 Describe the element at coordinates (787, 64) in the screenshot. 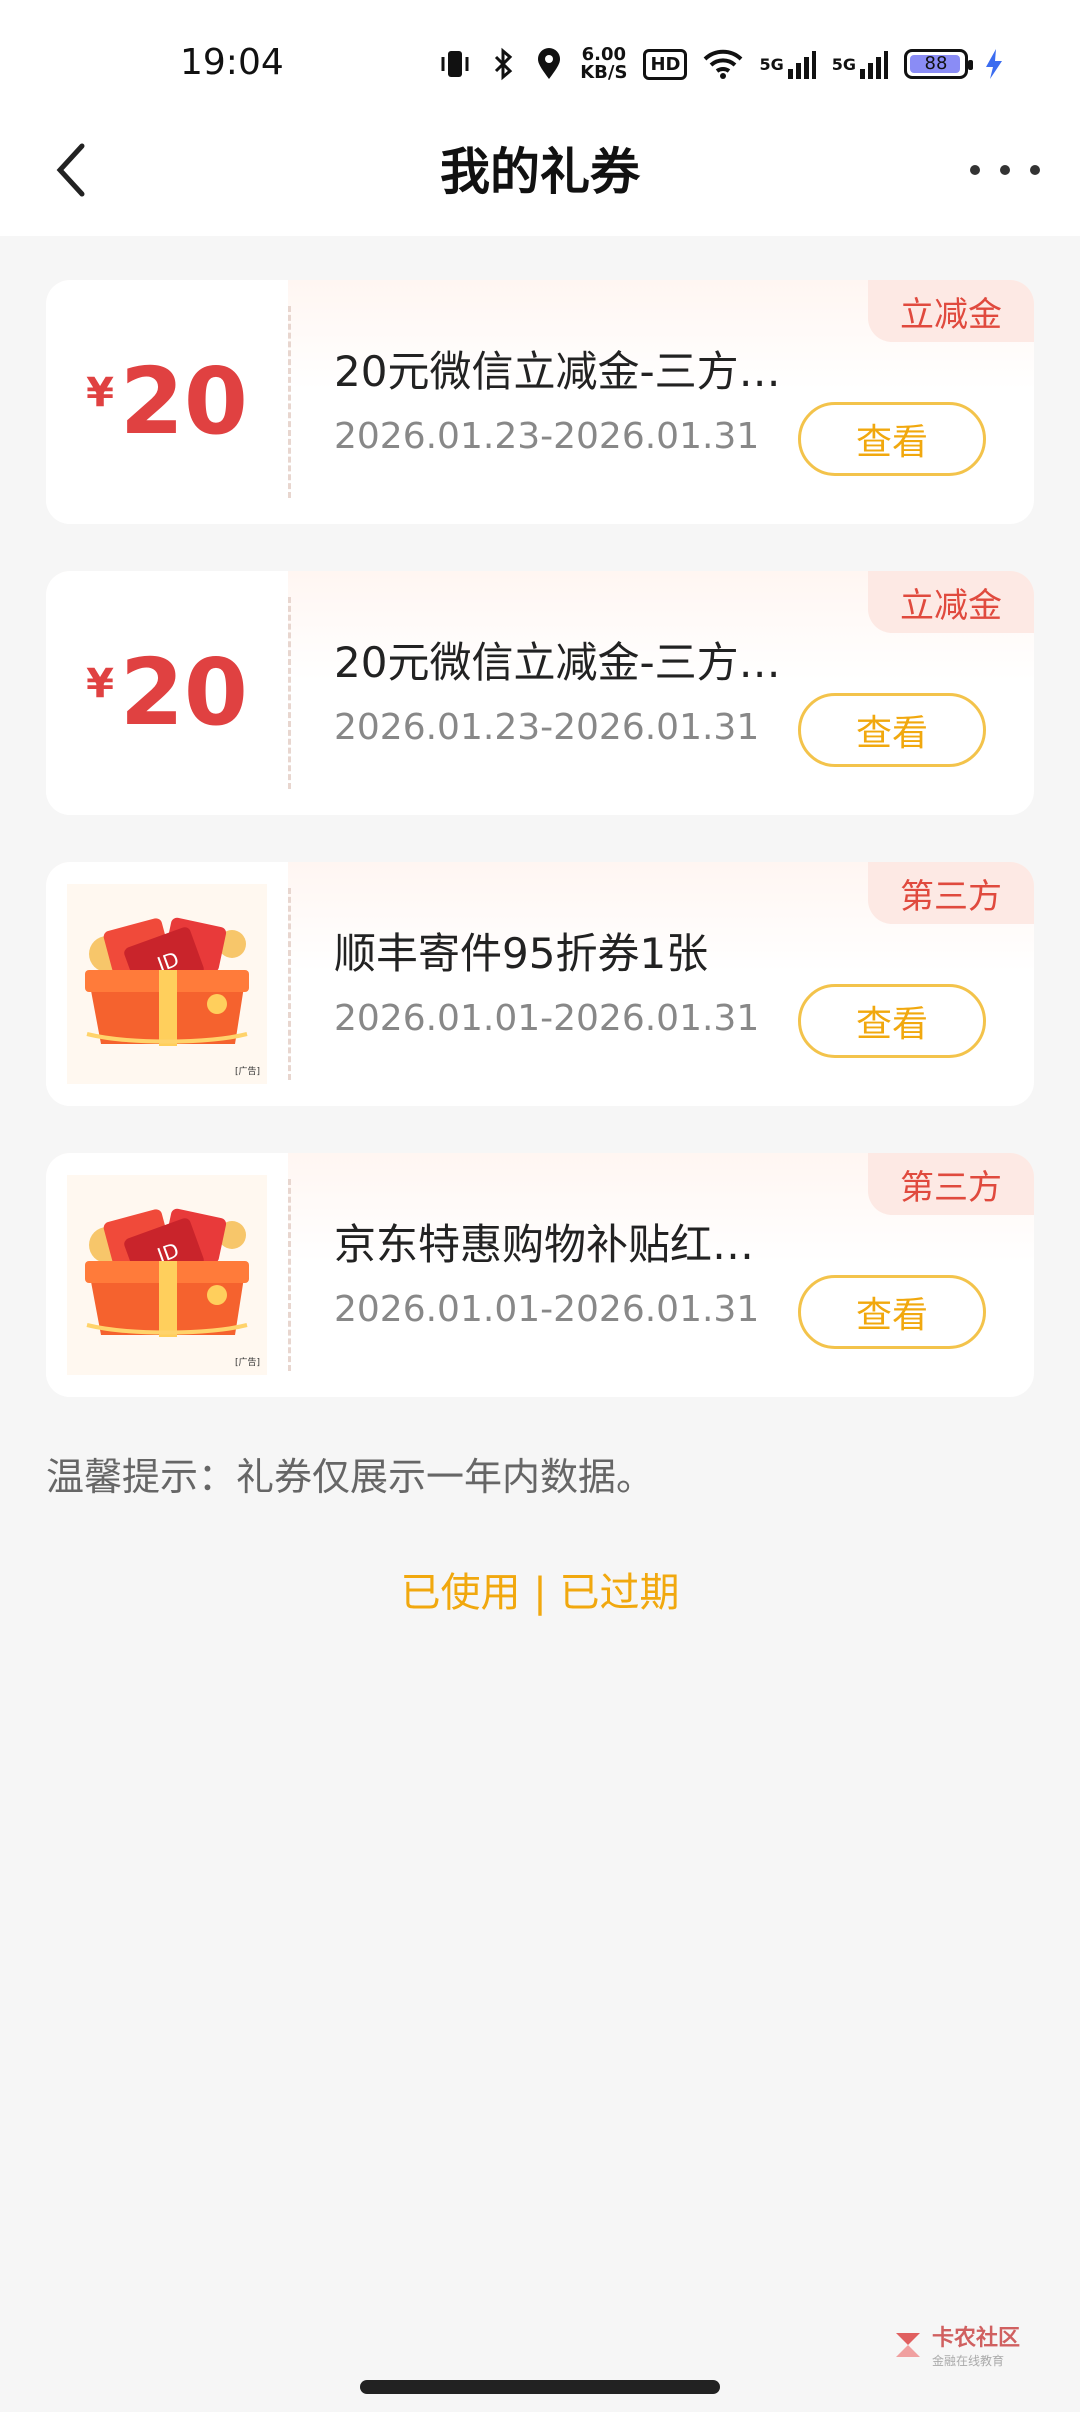

I see `signal-icon-1: 5G` at that location.